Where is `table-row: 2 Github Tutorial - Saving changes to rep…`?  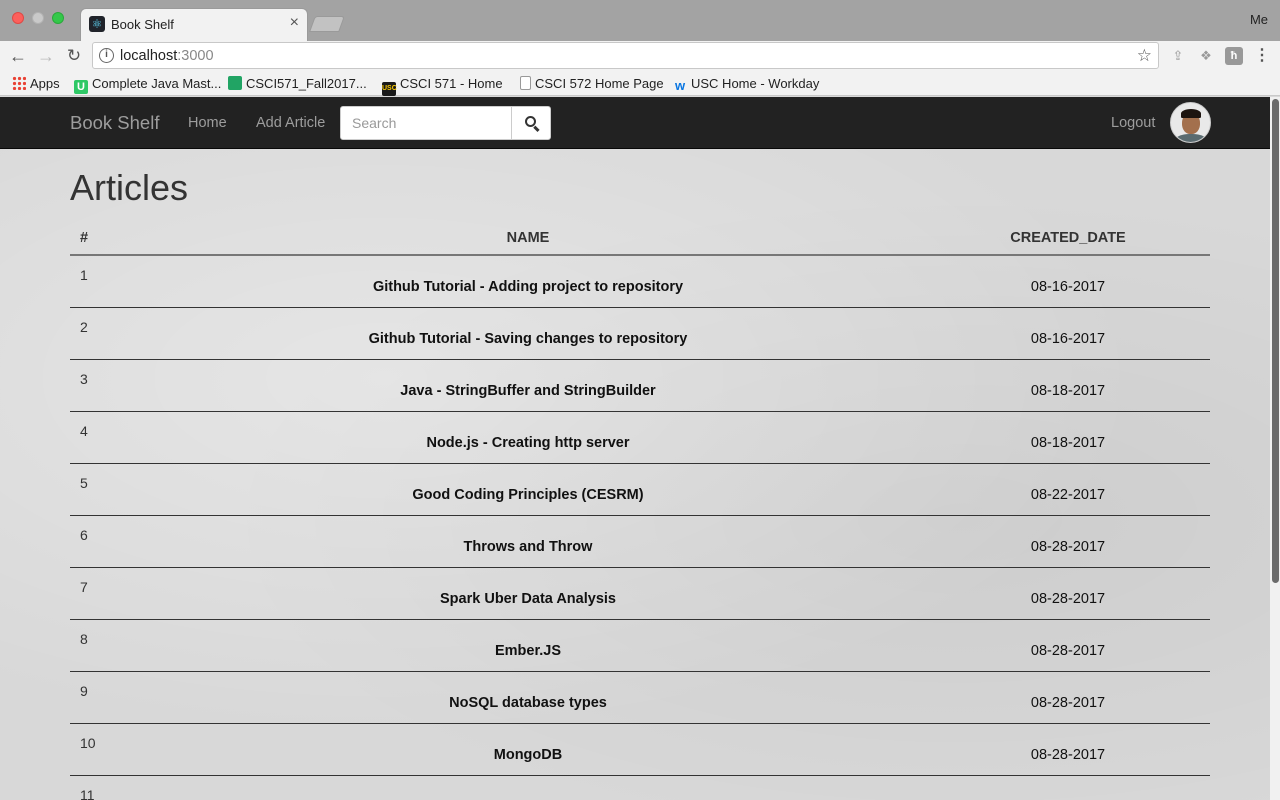
table-row: 2 Github Tutorial - Saving changes to rep… is located at coordinates (640, 333).